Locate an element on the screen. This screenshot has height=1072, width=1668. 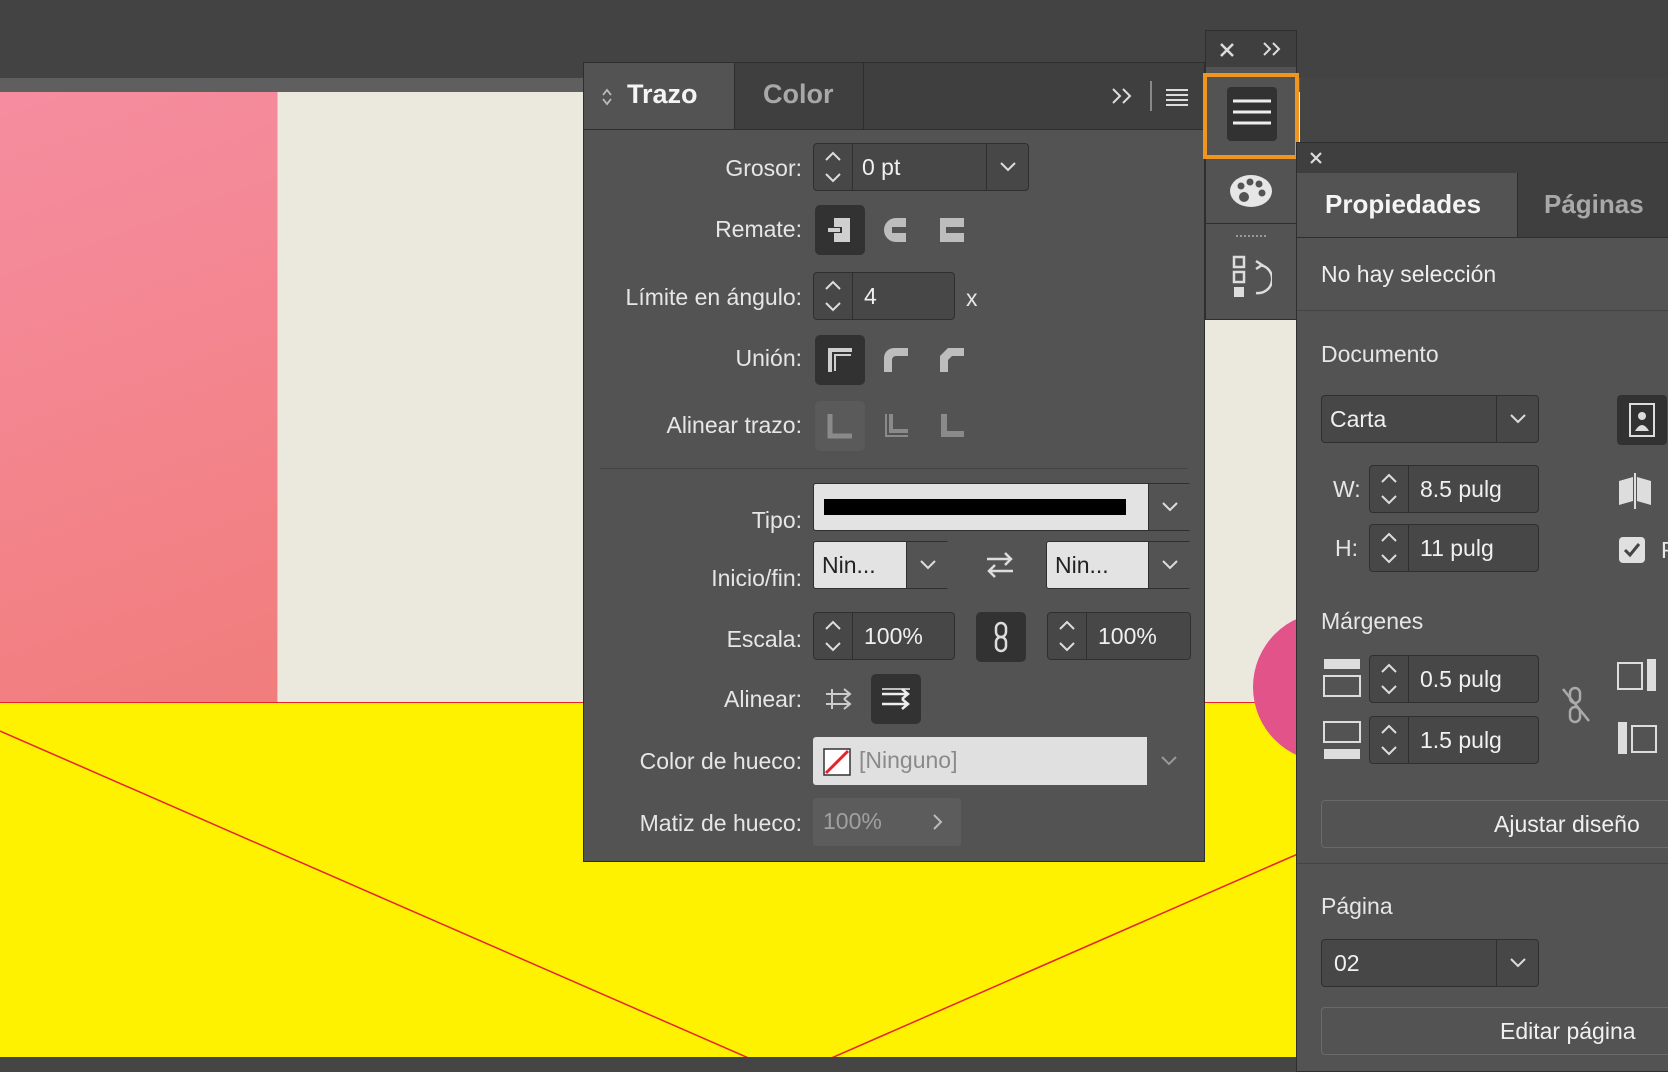
expand-dock-icon is located at coordinates (1273, 49).